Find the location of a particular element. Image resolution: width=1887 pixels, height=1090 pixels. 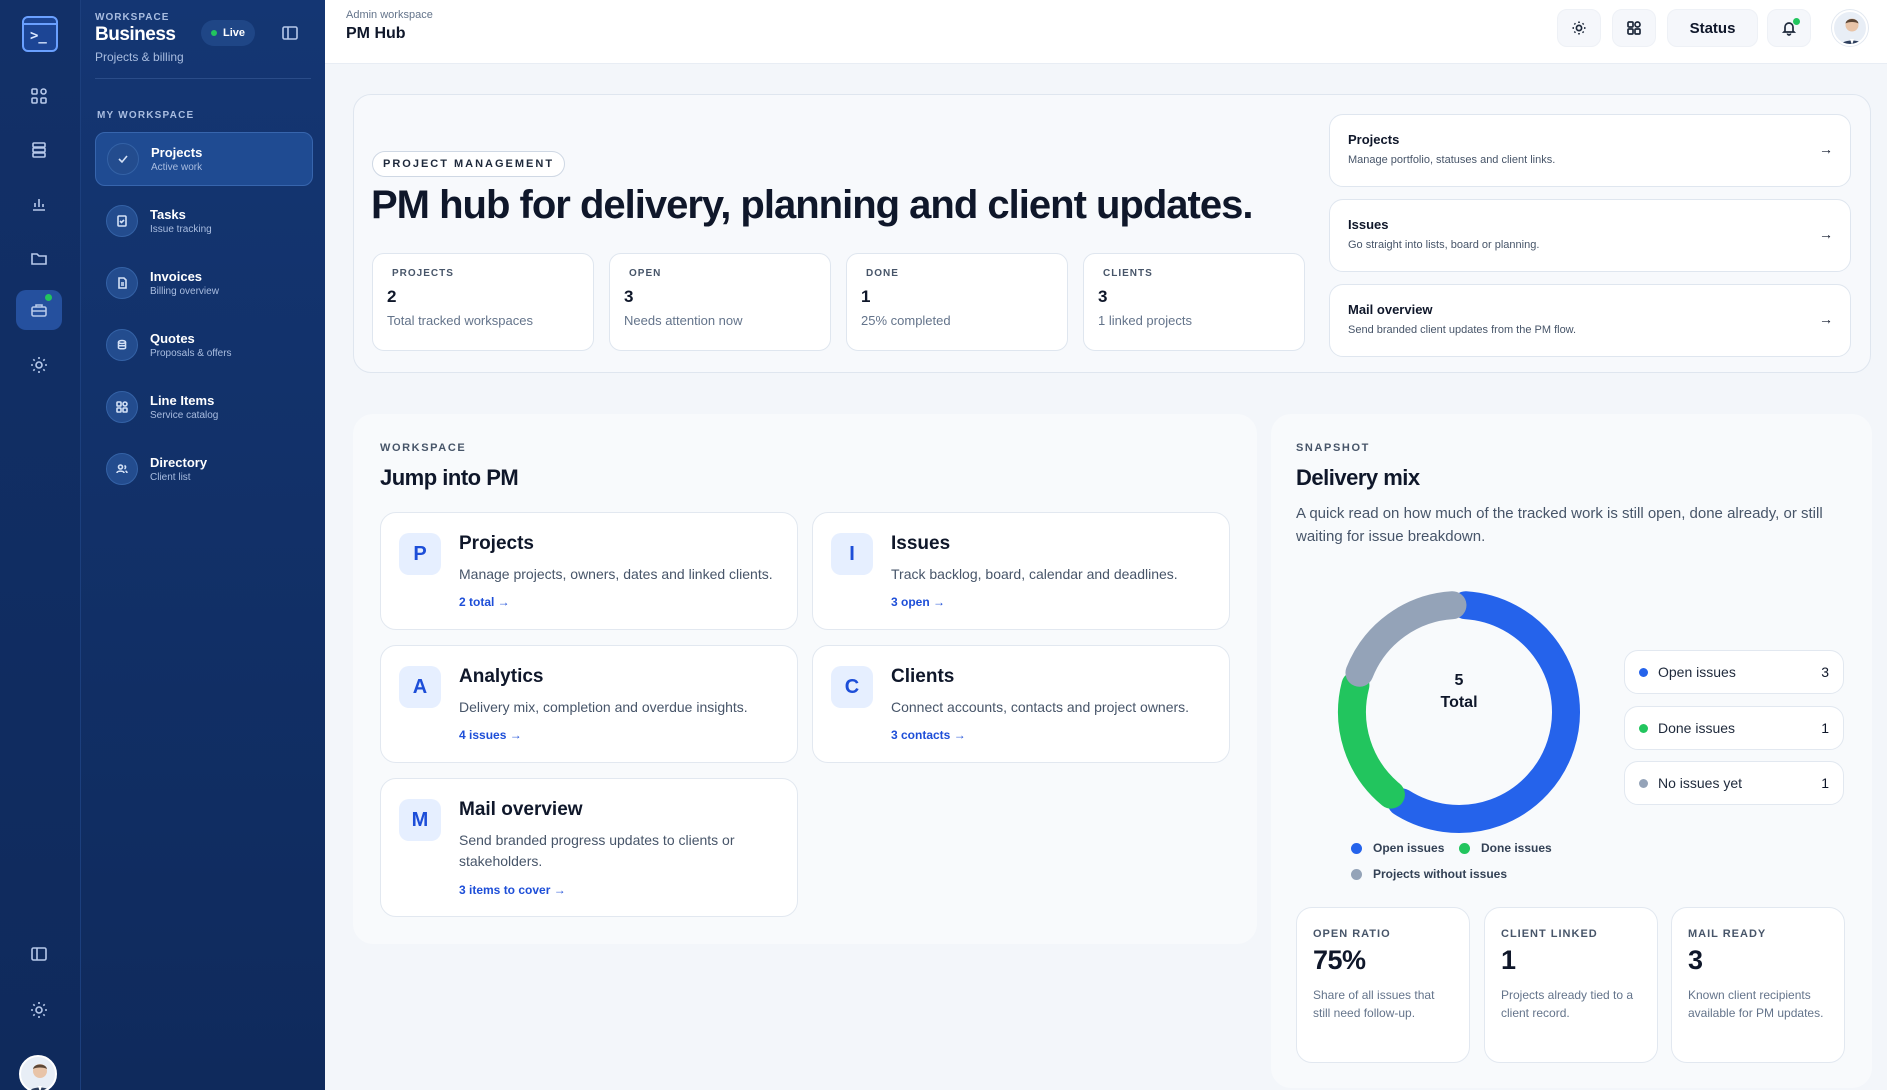

legend-item-done: Done issues is located at coordinates (1505, 848).